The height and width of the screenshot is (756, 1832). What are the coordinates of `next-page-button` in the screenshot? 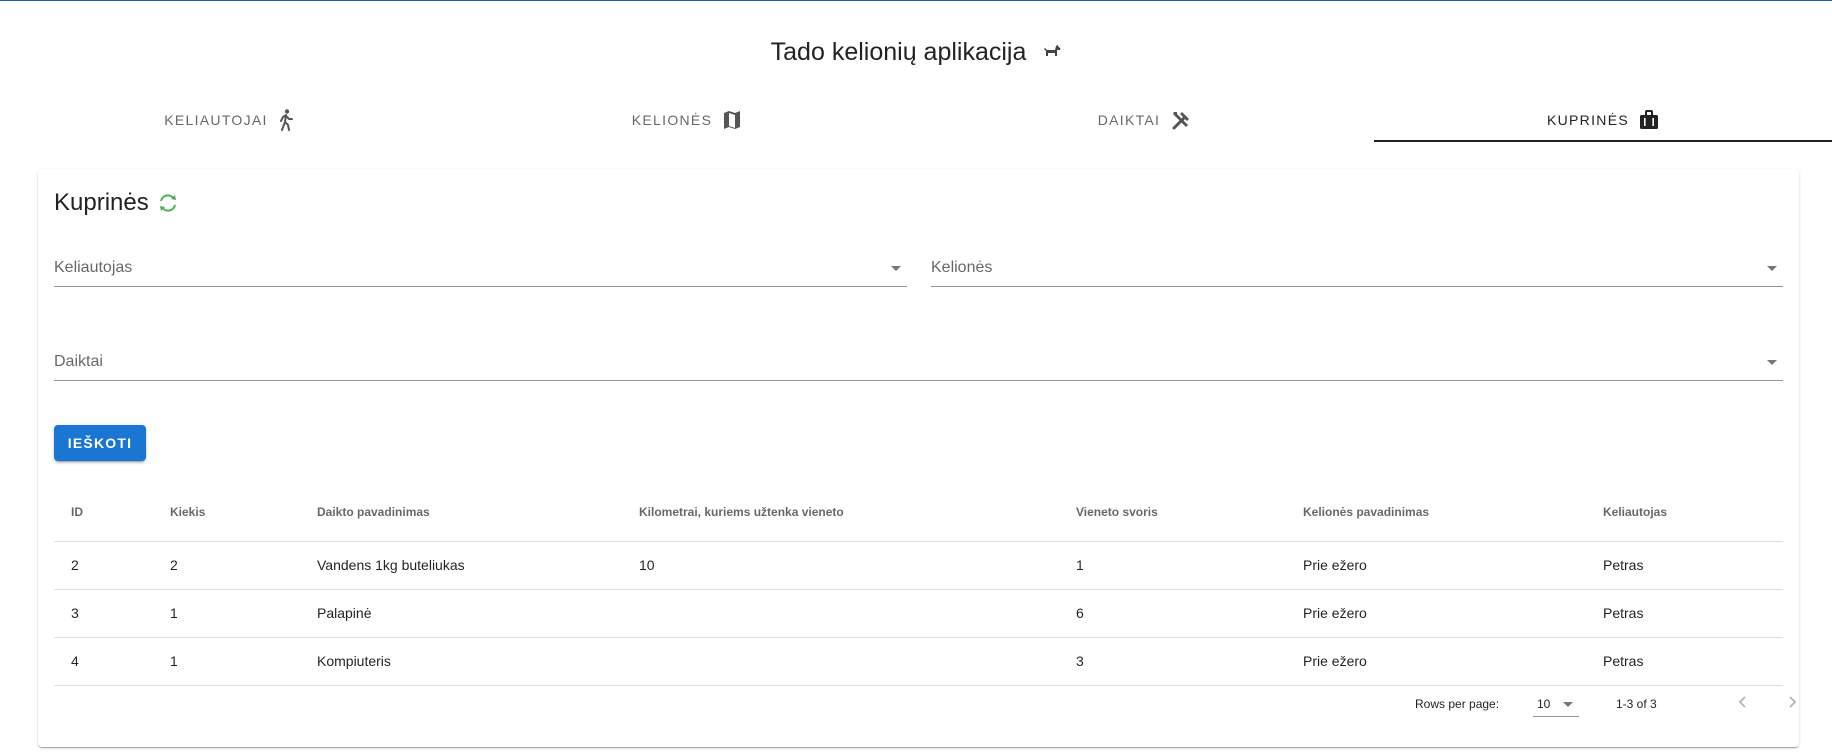 It's located at (1792, 703).